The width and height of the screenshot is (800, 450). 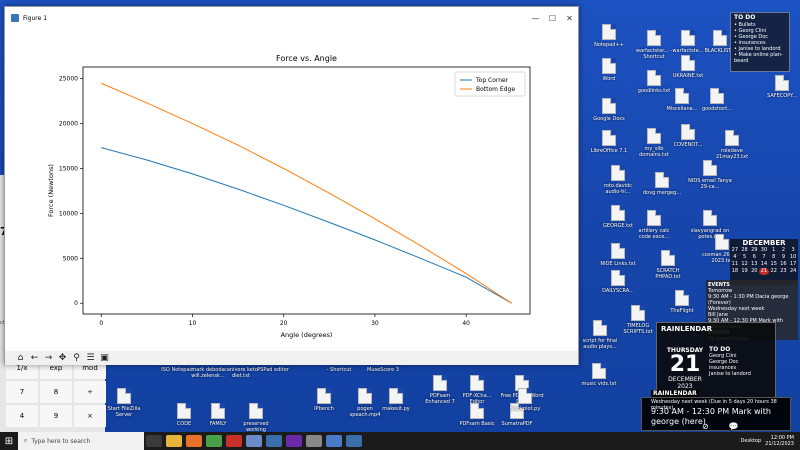 I want to click on desktop-toolbar-label: Desktop, so click(x=751, y=441).